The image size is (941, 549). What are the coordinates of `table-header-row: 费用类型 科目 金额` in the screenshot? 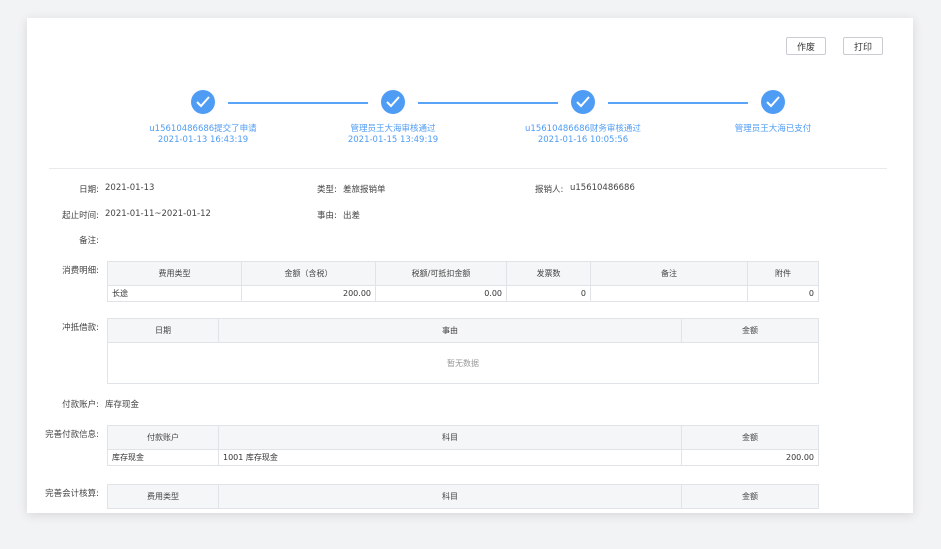 It's located at (463, 496).